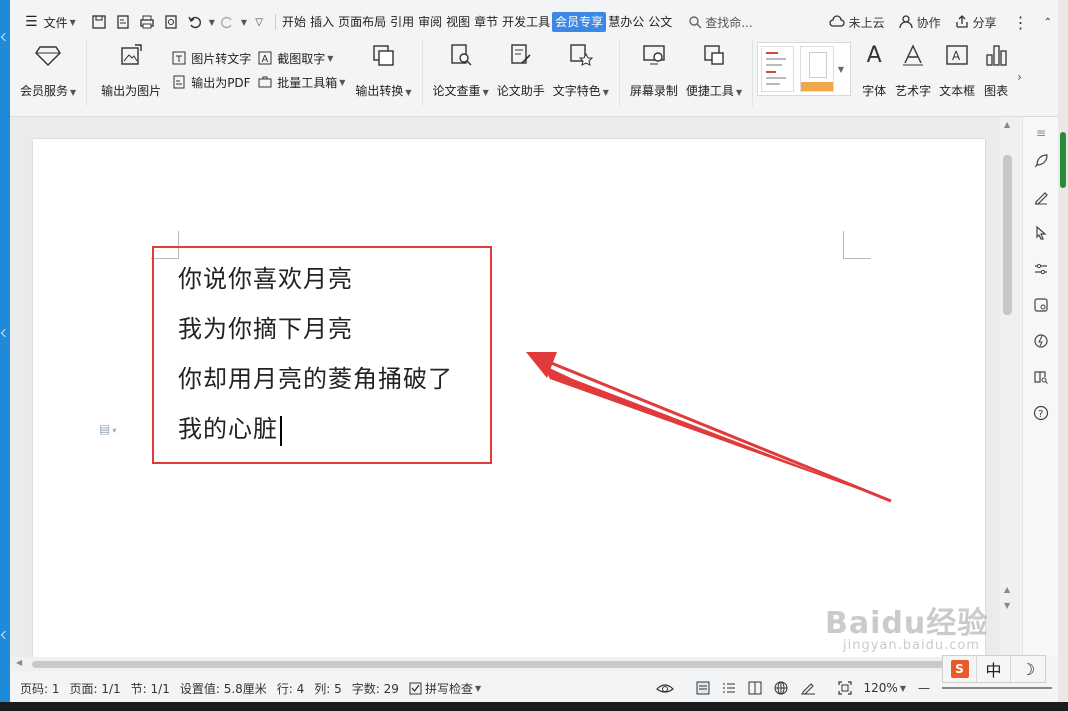 The width and height of the screenshot is (1068, 711). I want to click on ribbon-group-tools: 屏幕录制 便捷工具 ▼, so click(687, 73).